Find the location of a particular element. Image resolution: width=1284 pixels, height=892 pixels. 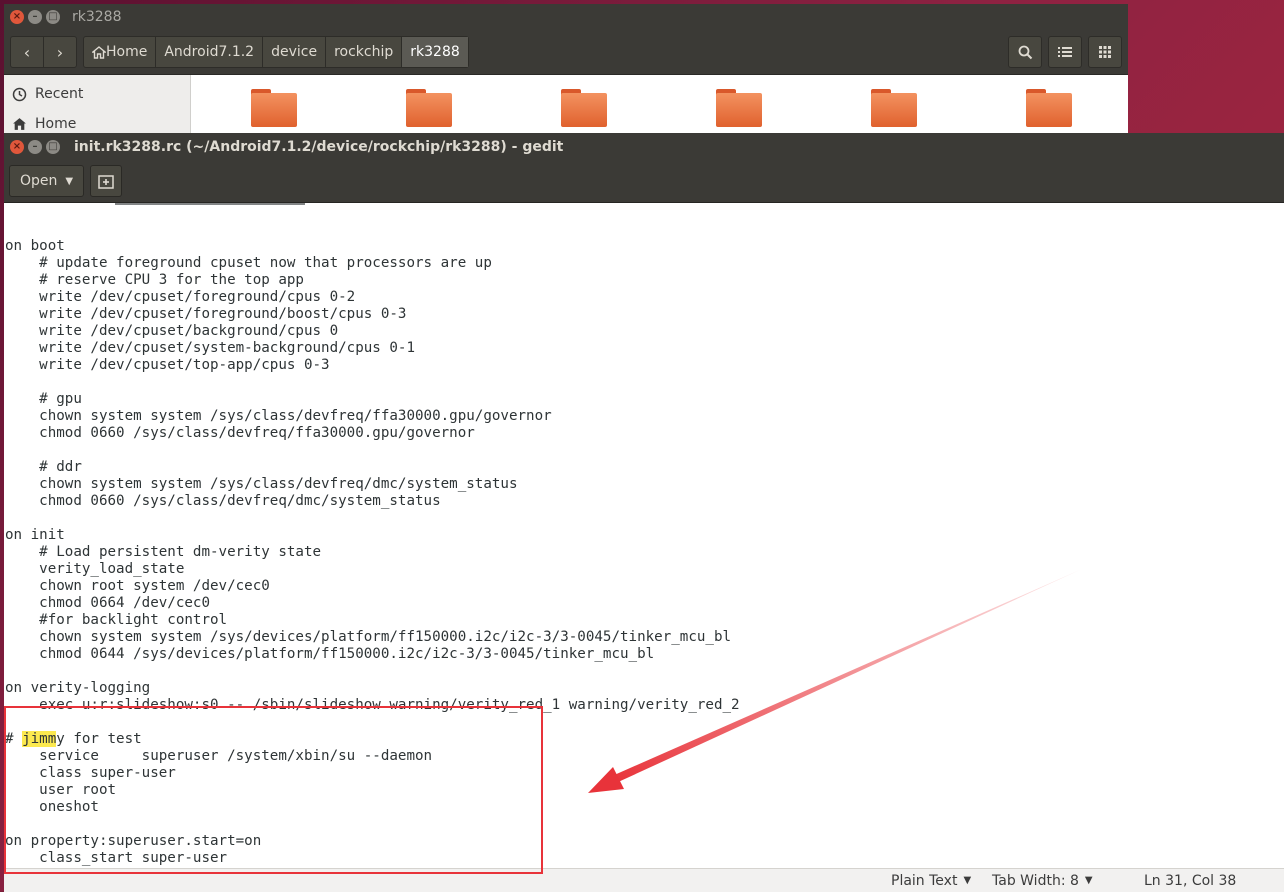

forward-button: › is located at coordinates (59, 52).